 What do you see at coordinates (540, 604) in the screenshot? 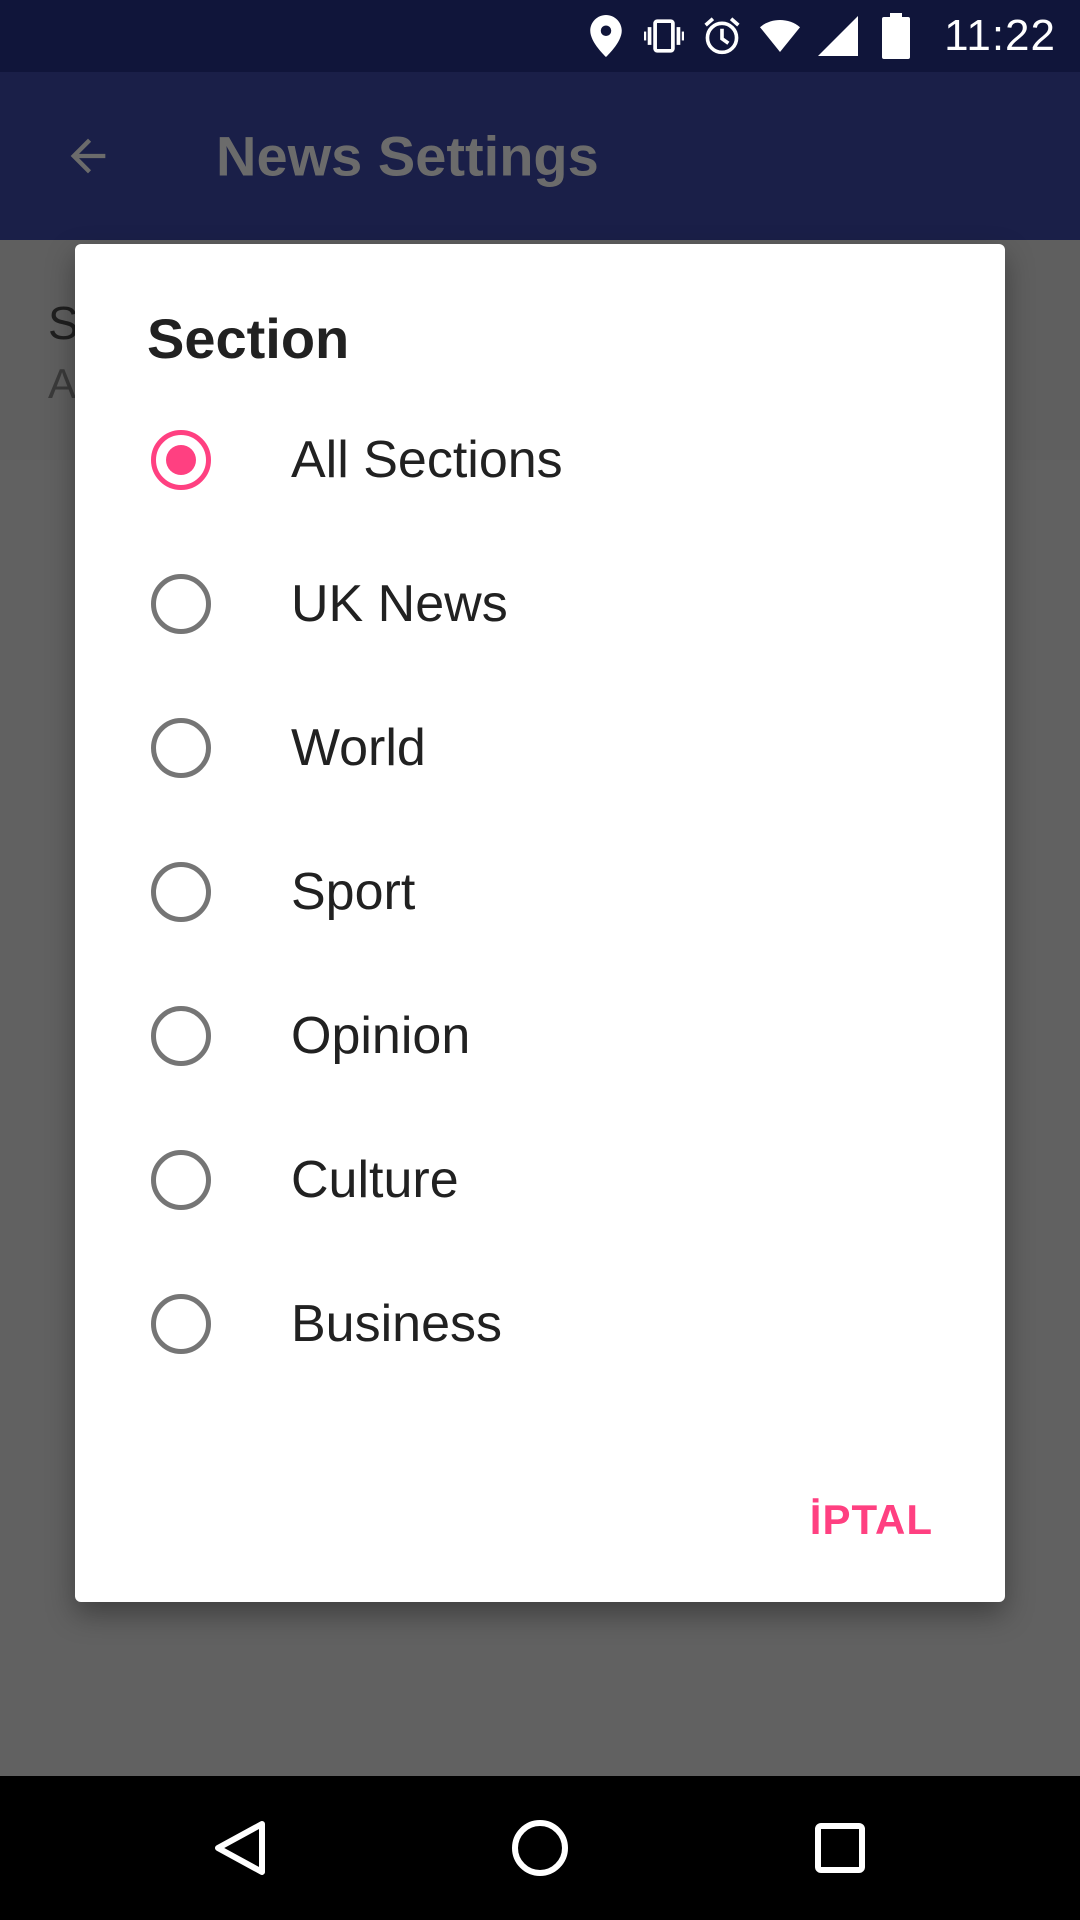
I see `option-uk-news: UK News` at bounding box center [540, 604].